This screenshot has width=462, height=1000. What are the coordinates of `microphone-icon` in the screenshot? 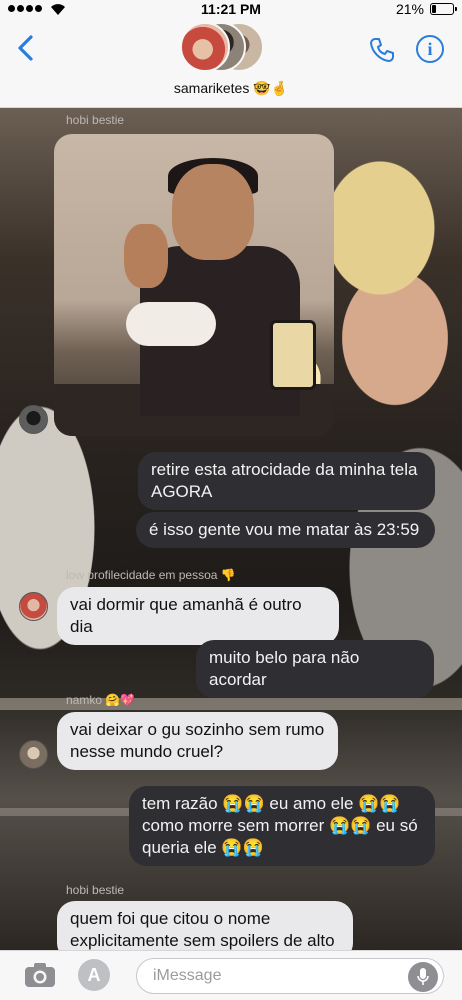 It's located at (423, 977).